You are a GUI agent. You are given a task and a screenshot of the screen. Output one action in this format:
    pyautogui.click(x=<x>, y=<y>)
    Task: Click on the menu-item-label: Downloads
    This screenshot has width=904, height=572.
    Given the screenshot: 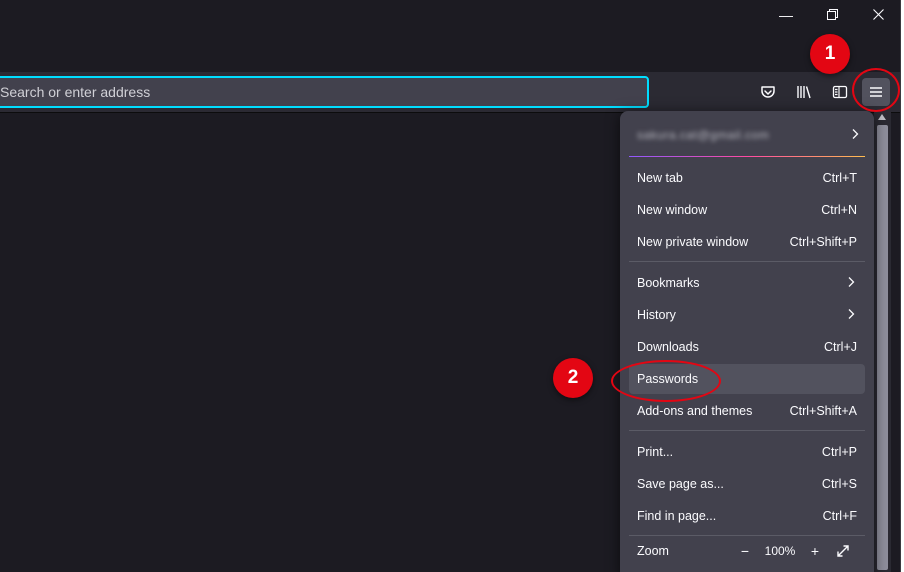 What is the action you would take?
    pyautogui.click(x=668, y=347)
    